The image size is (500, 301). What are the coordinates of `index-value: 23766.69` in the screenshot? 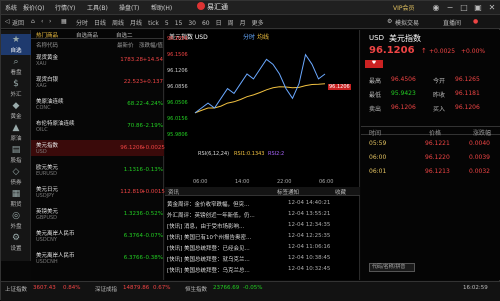 It's located at (226, 288).